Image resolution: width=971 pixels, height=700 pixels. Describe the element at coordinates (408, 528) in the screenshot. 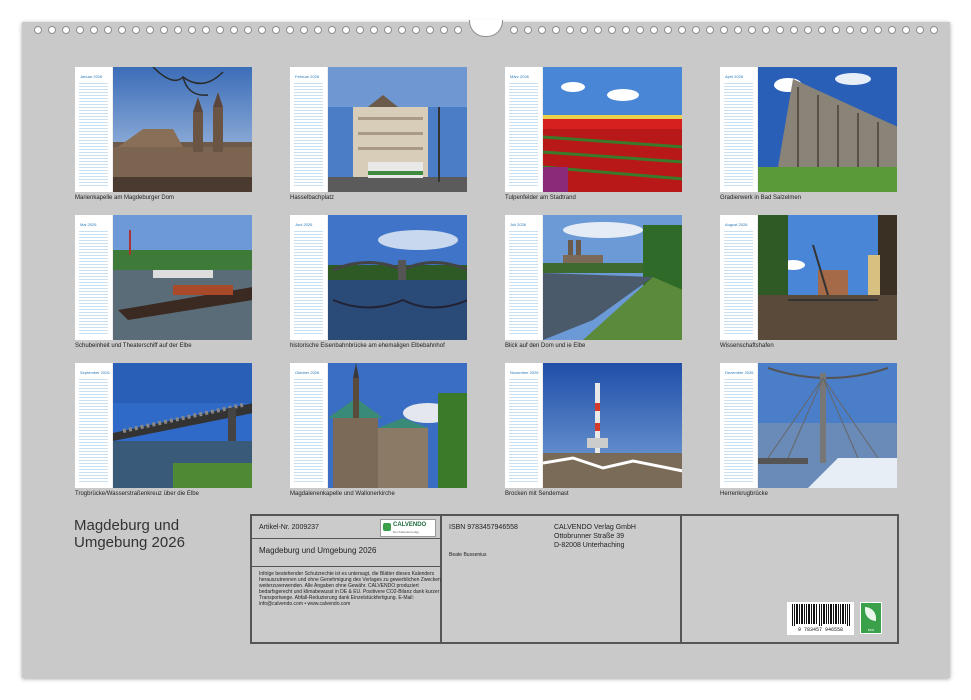

I see `calvendo-logo: CALVENDO Der Kalenderverlag` at that location.